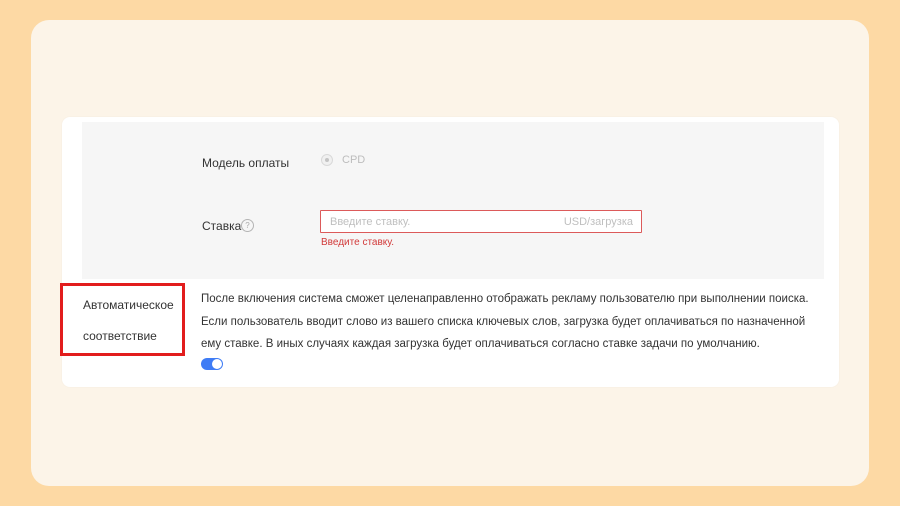  I want to click on cpd-radio-label: CPD, so click(353, 160).